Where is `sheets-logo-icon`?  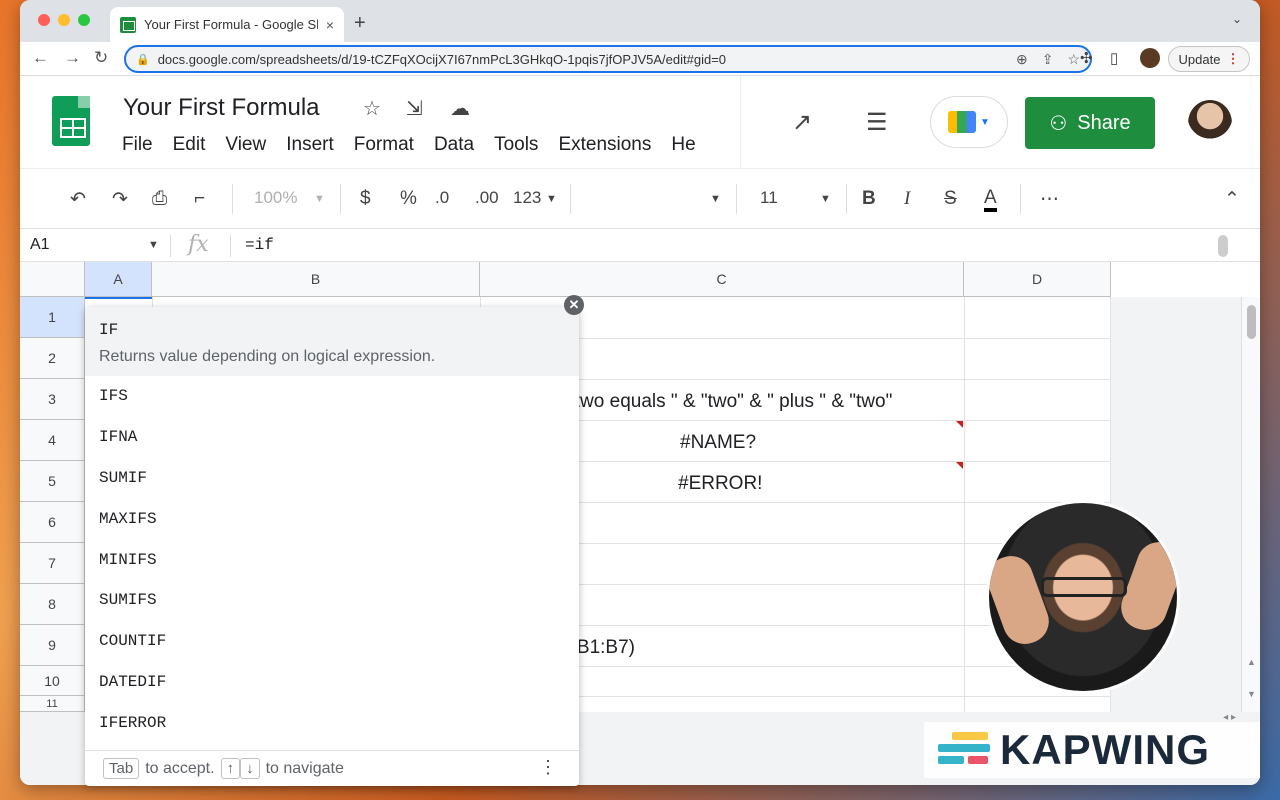 sheets-logo-icon is located at coordinates (71, 121).